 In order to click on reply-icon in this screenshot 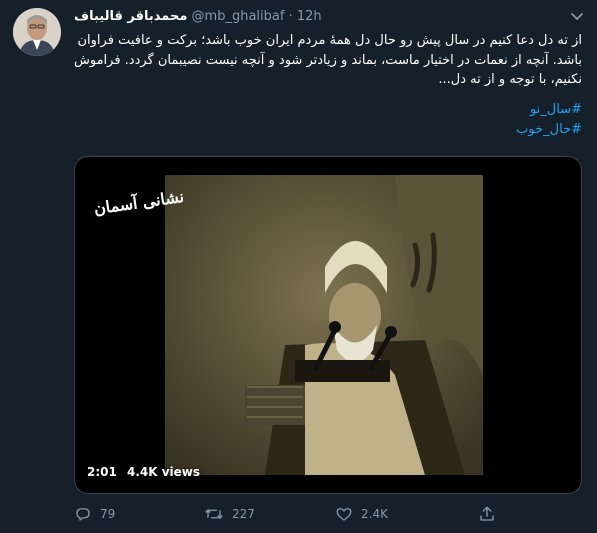, I will do `click(83, 514)`.